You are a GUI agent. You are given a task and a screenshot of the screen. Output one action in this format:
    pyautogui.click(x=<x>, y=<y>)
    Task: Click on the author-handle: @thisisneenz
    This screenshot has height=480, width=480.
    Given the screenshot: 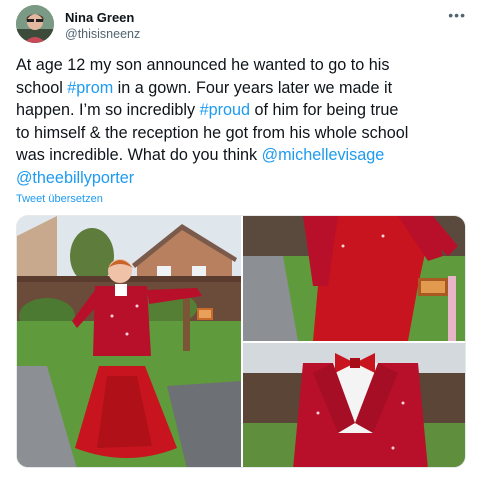 What is the action you would take?
    pyautogui.click(x=102, y=34)
    